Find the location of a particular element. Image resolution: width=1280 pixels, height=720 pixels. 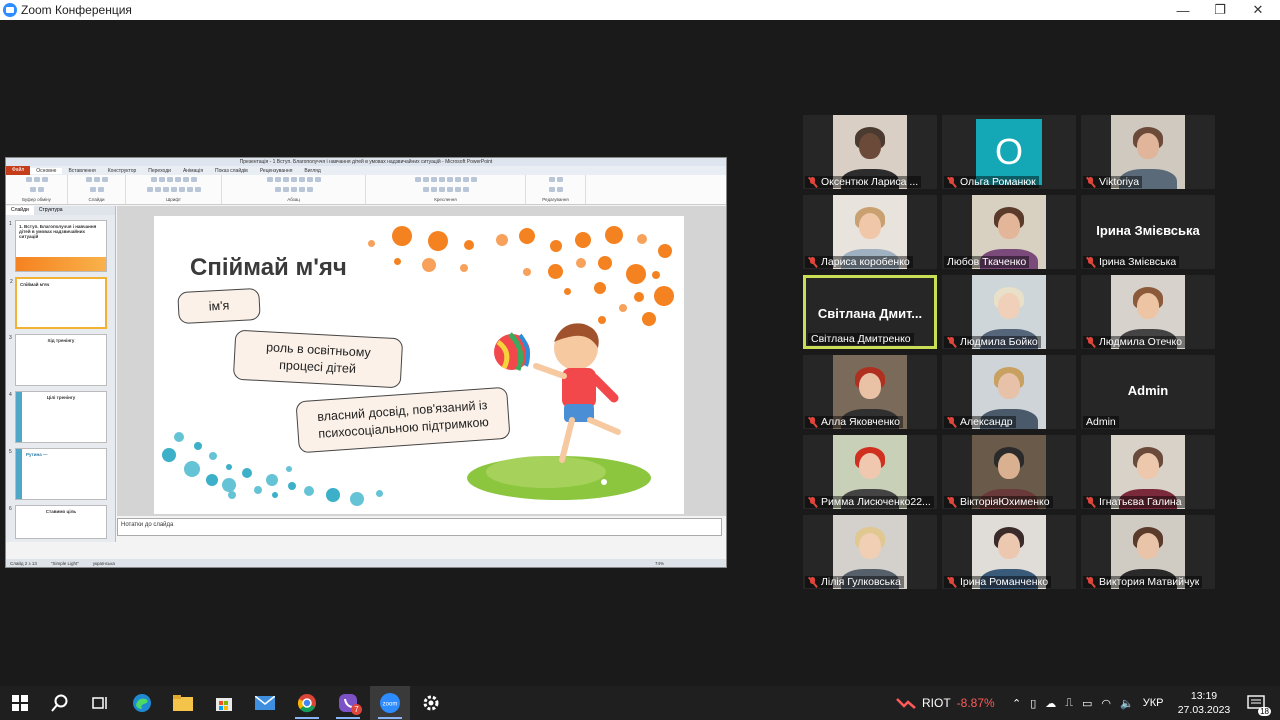

status-zoom: 74% is located at coordinates (659, 563).